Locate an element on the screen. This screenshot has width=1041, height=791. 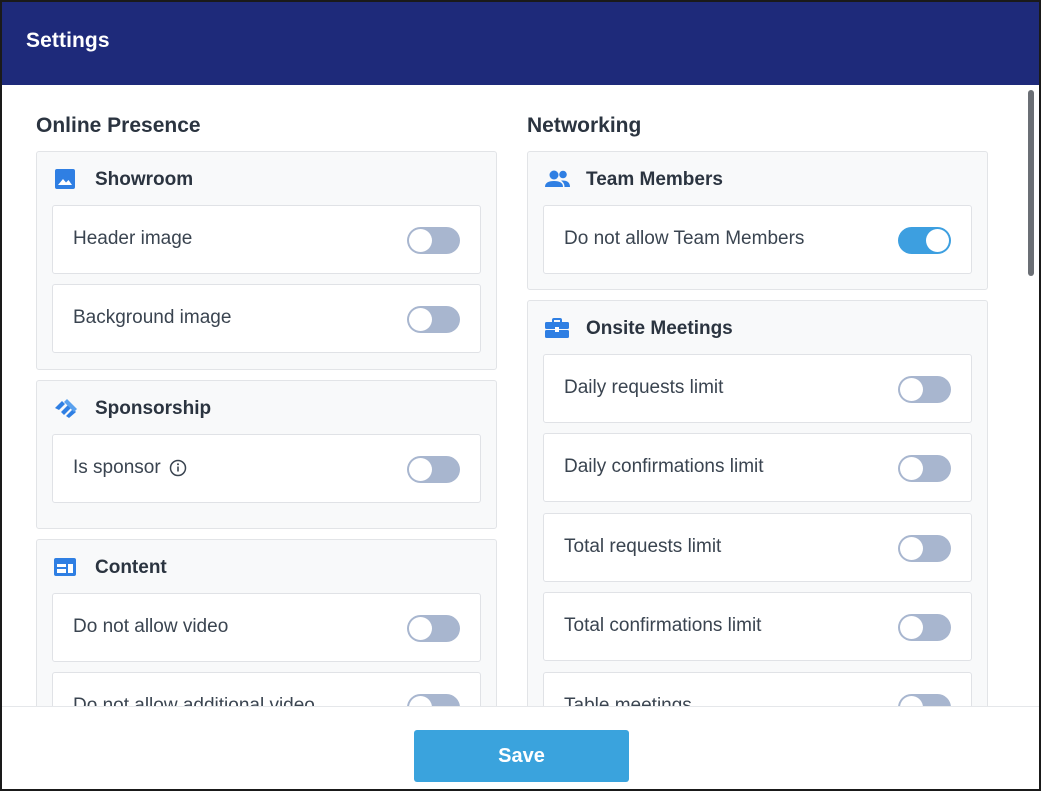
table-meetings-toggle is located at coordinates (924, 700).